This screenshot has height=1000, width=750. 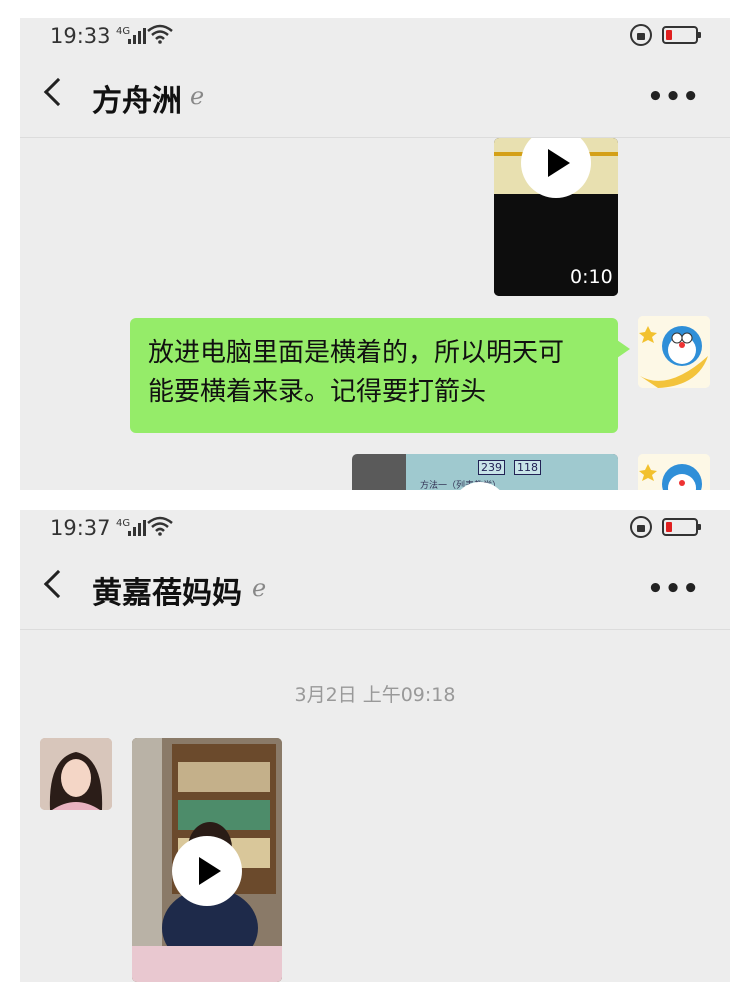 I want to click on message-line: 能要横着来录。记得要打箭头, so click(x=317, y=392).